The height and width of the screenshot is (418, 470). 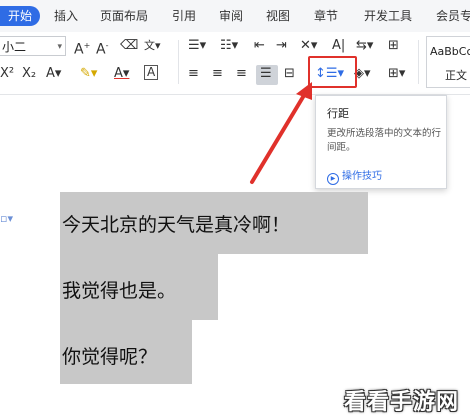 I want to click on tab-member: 会员专, so click(x=453, y=15).